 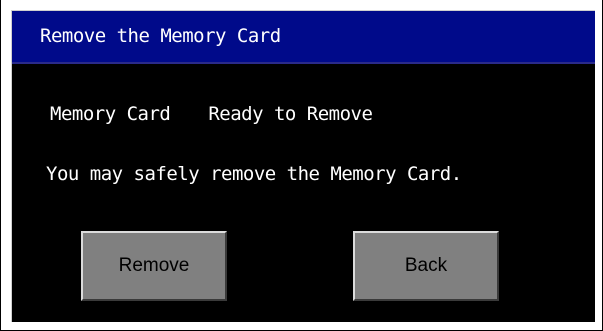 I want to click on back-button: Back, so click(x=426, y=266).